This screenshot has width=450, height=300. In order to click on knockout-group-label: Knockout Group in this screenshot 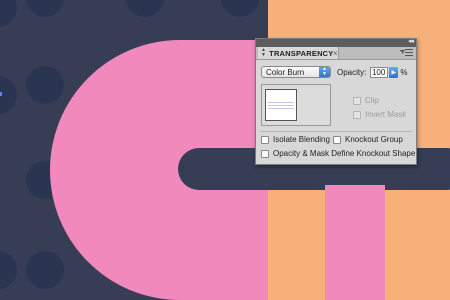, I will do `click(374, 139)`.